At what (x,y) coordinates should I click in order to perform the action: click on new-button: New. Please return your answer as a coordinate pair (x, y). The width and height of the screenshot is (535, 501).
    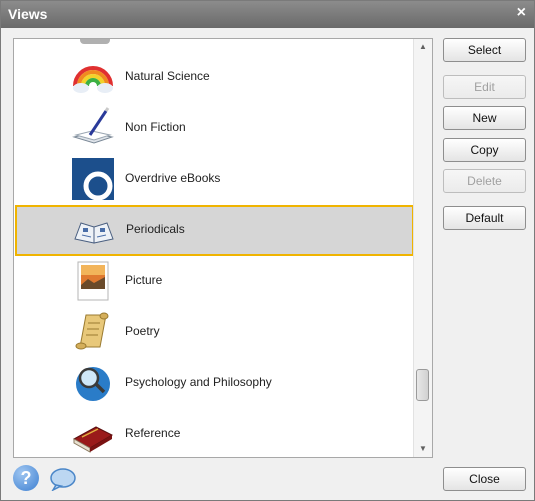
    Looking at the image, I should click on (484, 118).